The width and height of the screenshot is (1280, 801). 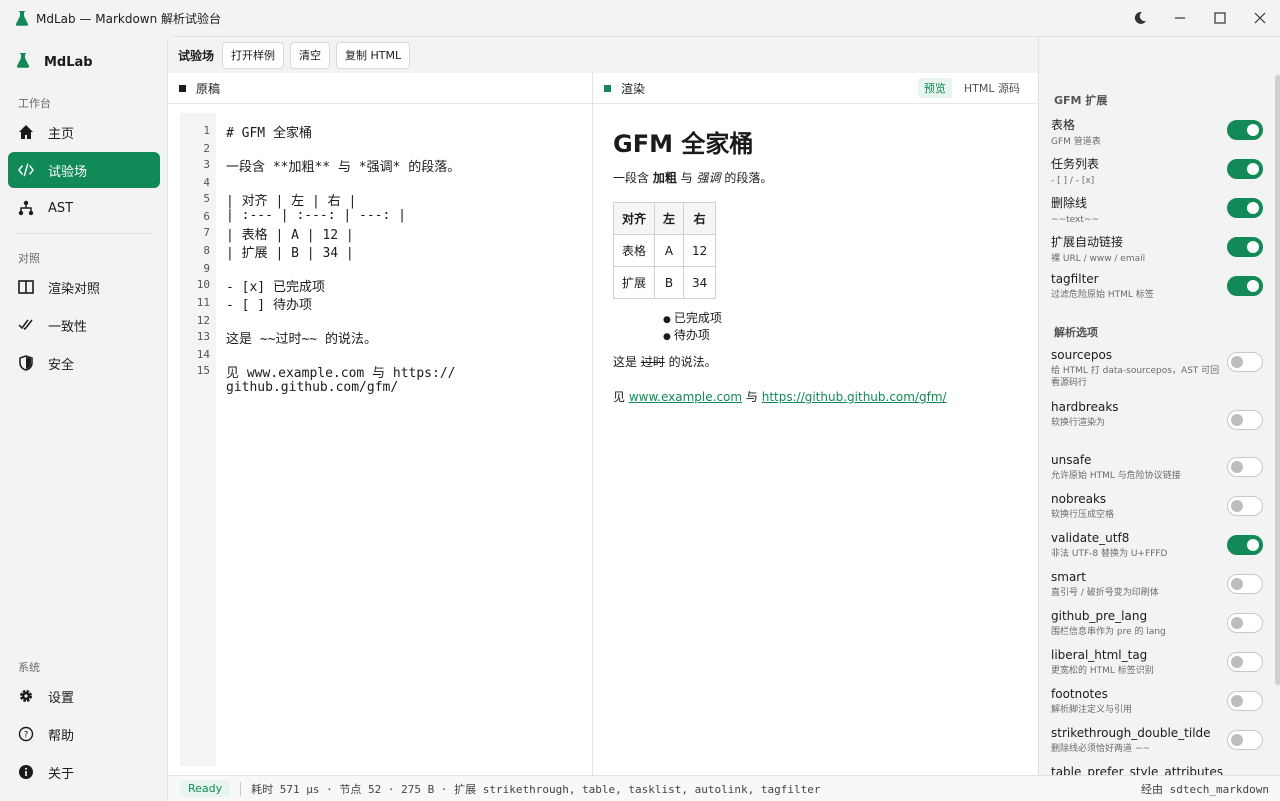 What do you see at coordinates (61, 774) in the screenshot?
I see `sidebar-item-label: 关于` at bounding box center [61, 774].